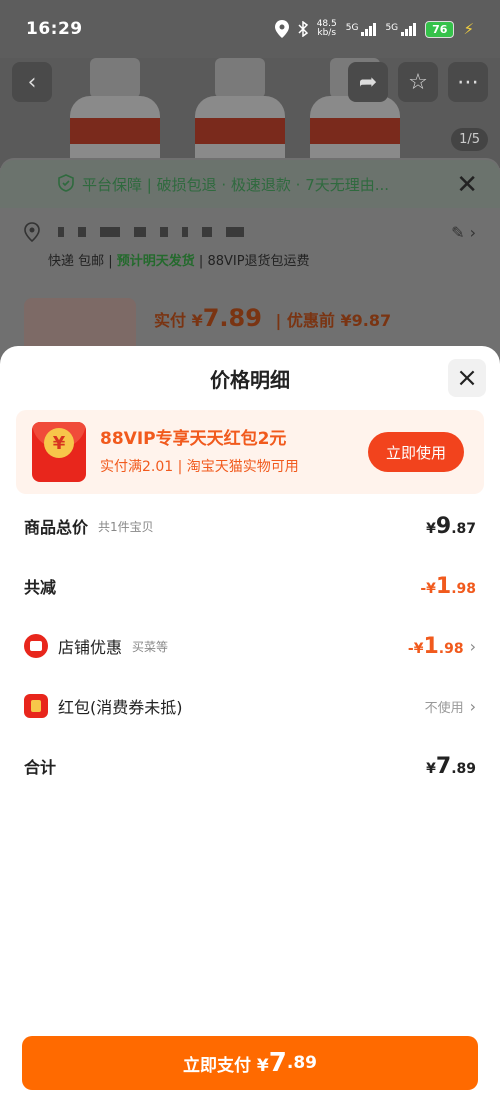  What do you see at coordinates (59, 452) in the screenshot?
I see `red-envelope-icon: ¥` at bounding box center [59, 452].